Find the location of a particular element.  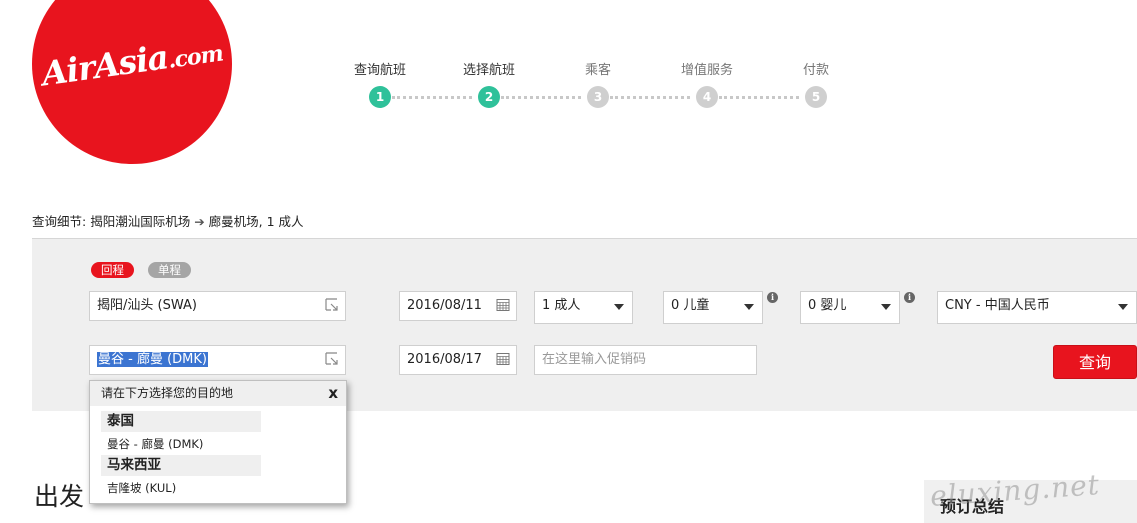

step-addons: 增值服务 4 is located at coordinates (707, 85).